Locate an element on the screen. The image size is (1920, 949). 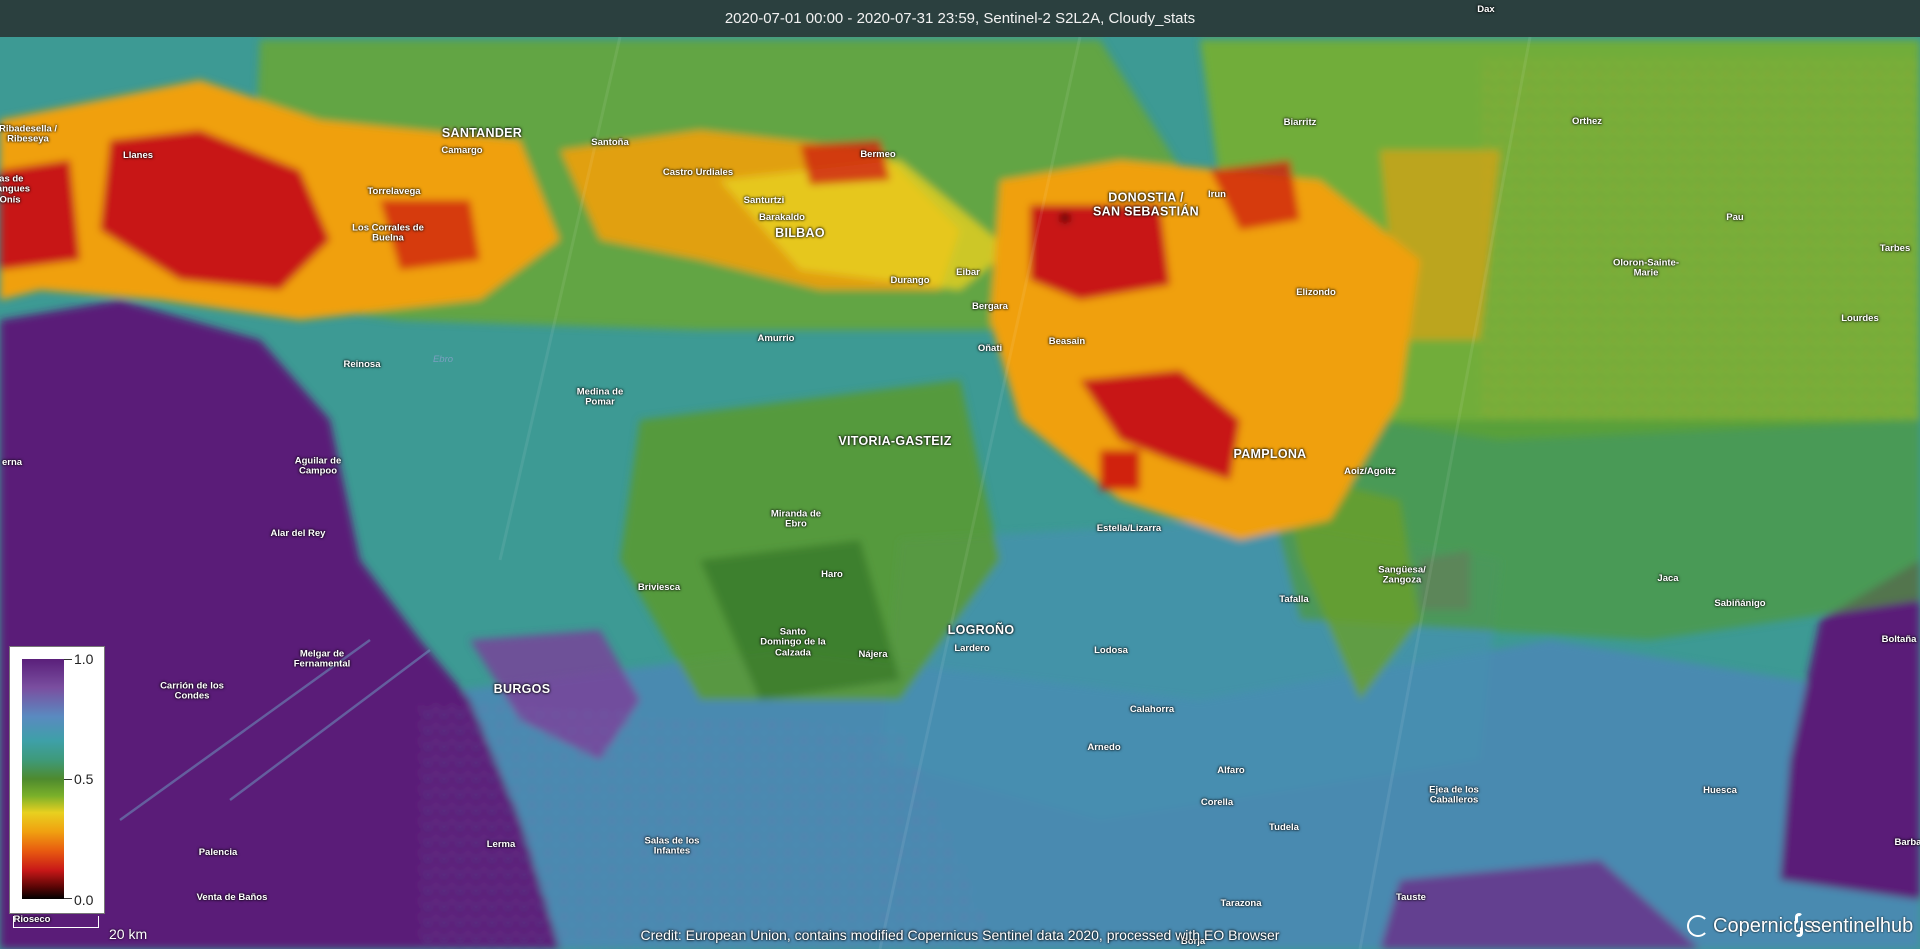
legend-label-min: 0.0 is located at coordinates (84, 900).